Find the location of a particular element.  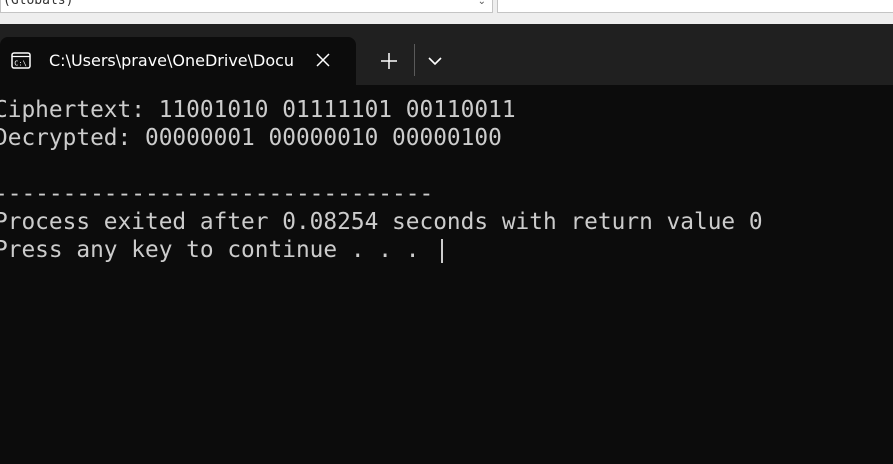

console-app-icon: C:\ is located at coordinates (21, 60).